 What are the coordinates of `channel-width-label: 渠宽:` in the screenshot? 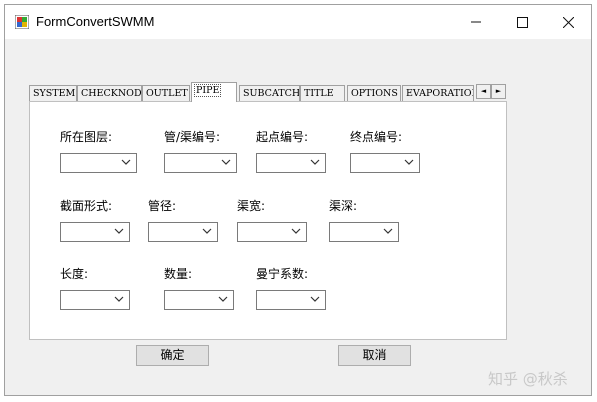 It's located at (251, 206).